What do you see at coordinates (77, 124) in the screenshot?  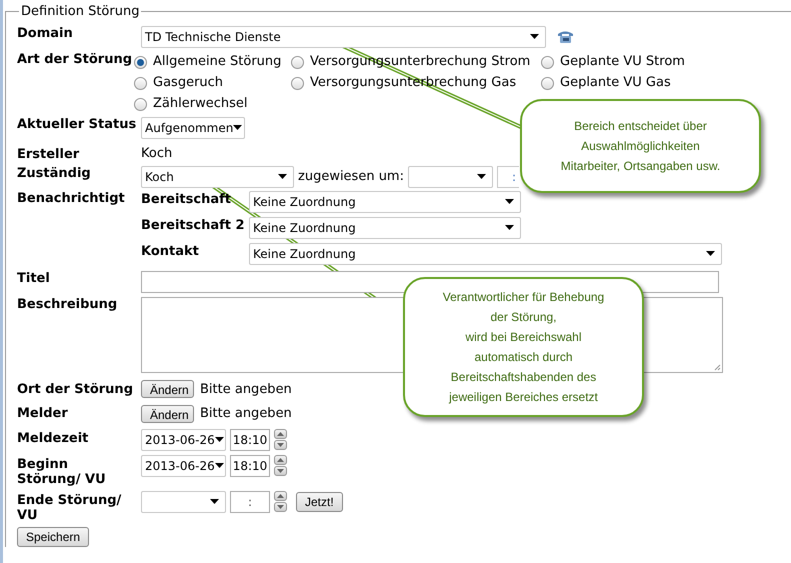 I see `field-label: Aktueller Status` at bounding box center [77, 124].